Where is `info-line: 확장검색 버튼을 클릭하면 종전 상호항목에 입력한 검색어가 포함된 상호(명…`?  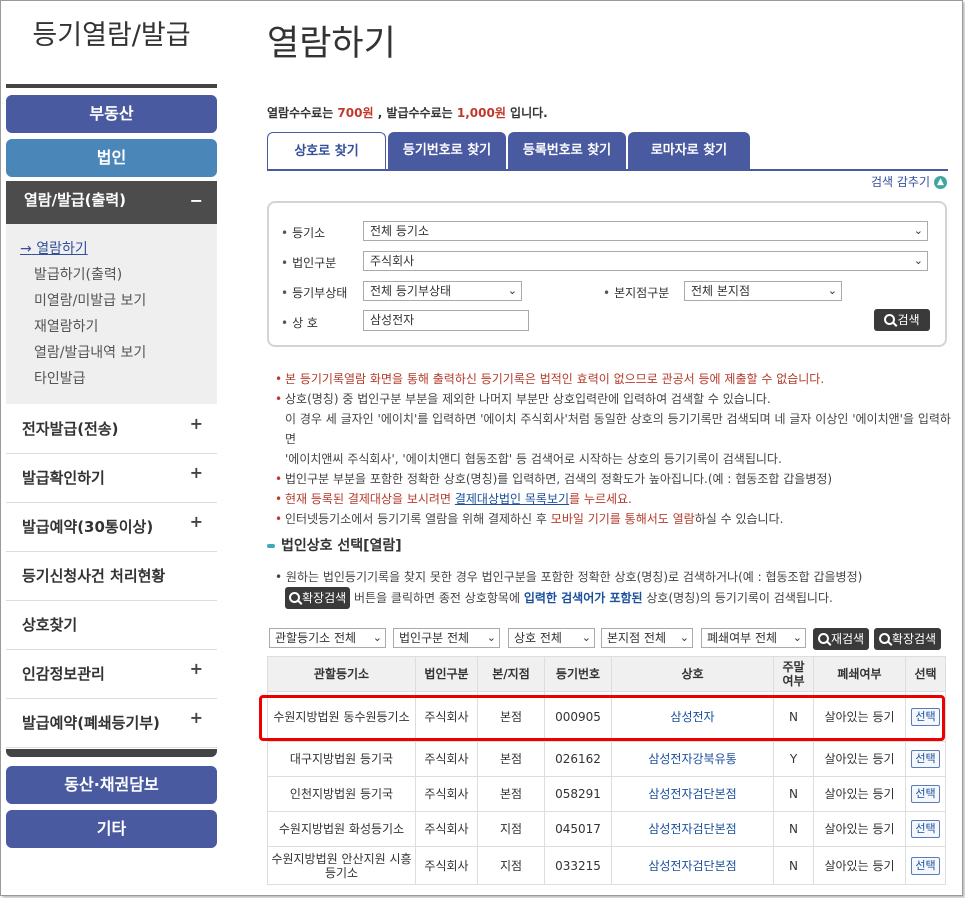 info-line: 확장검색 버튼을 클릭하면 종전 상호항목에 입력한 검색어가 포함된 상호(명… is located at coordinates (615, 598).